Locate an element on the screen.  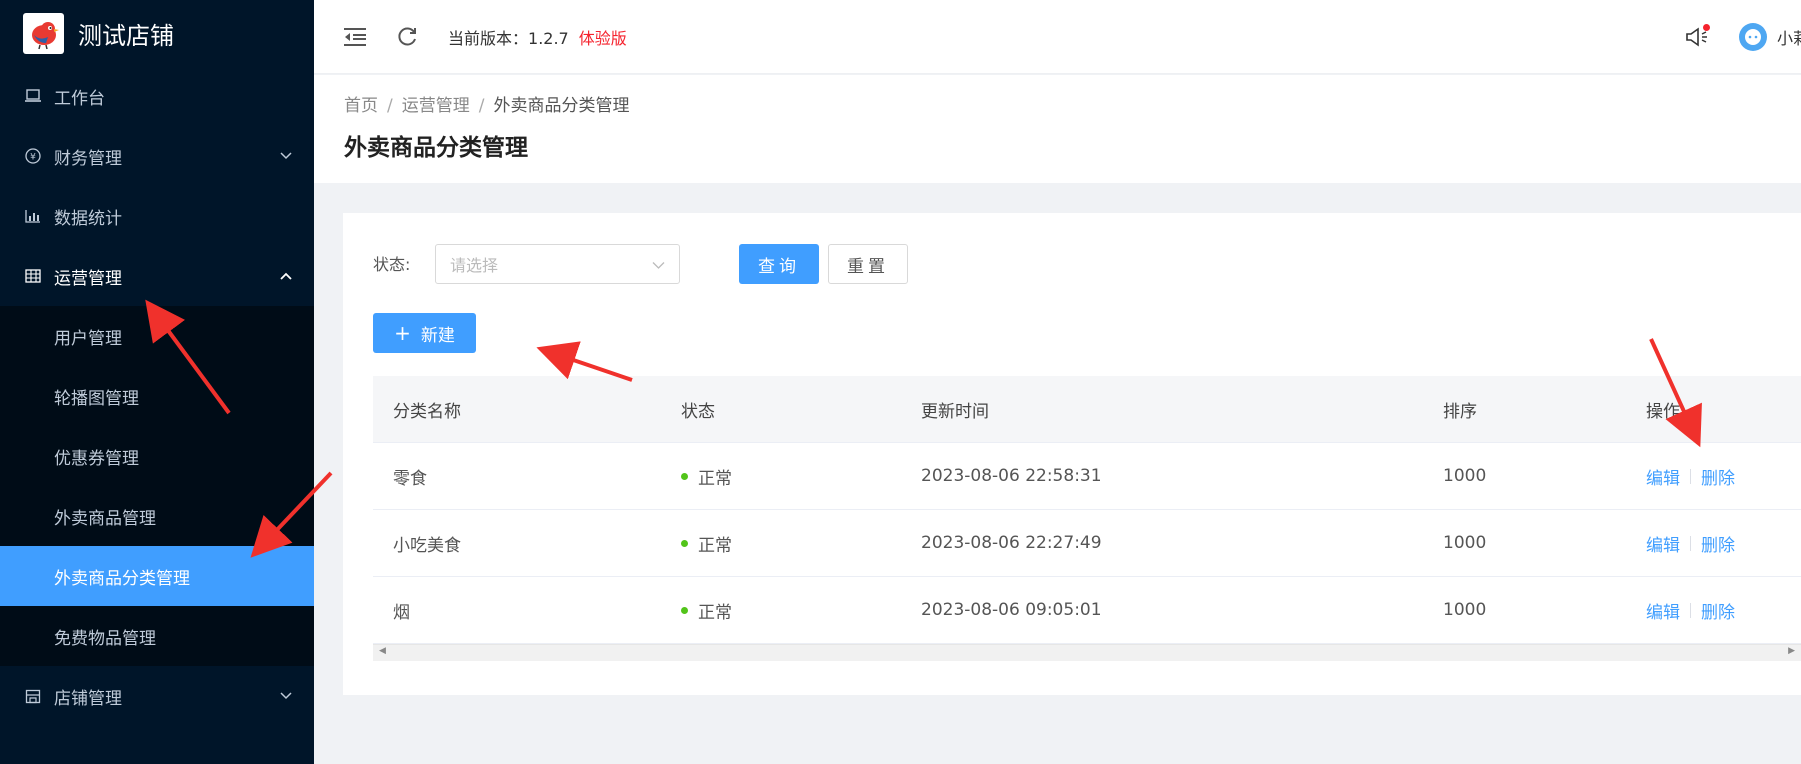
top-header: 当前版本：1.2.7 体验版 小莉 is located at coordinates (1057, 37).